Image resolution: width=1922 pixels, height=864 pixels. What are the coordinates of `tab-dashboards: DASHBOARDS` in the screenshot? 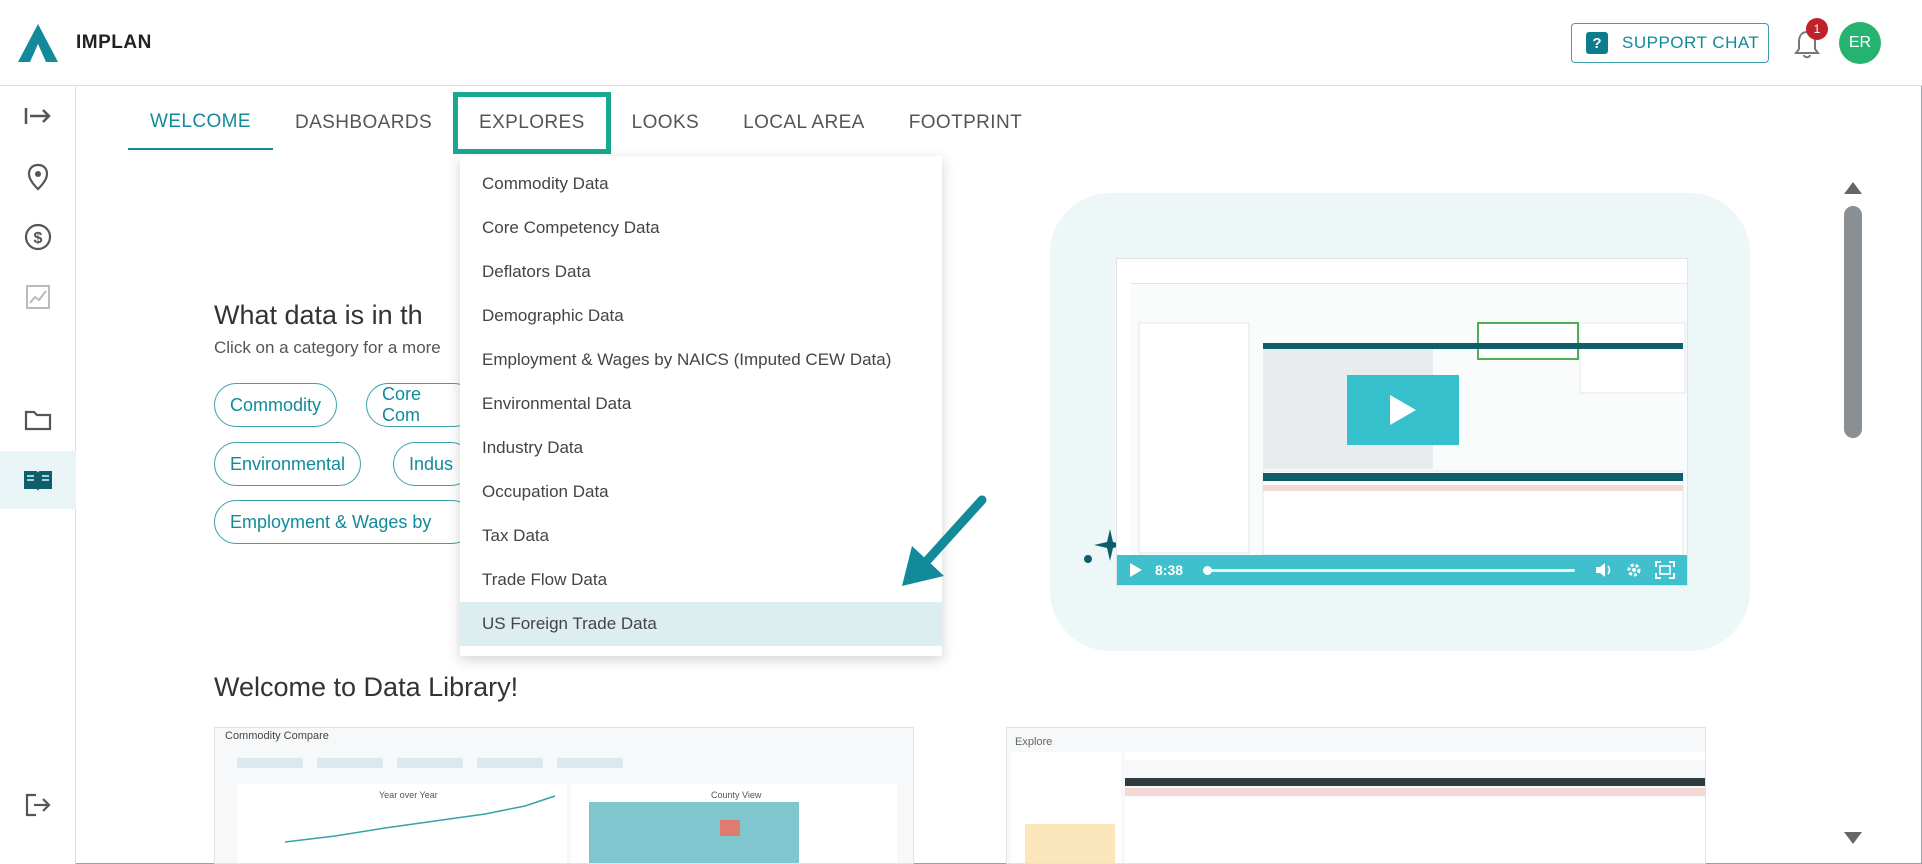 It's located at (363, 123).